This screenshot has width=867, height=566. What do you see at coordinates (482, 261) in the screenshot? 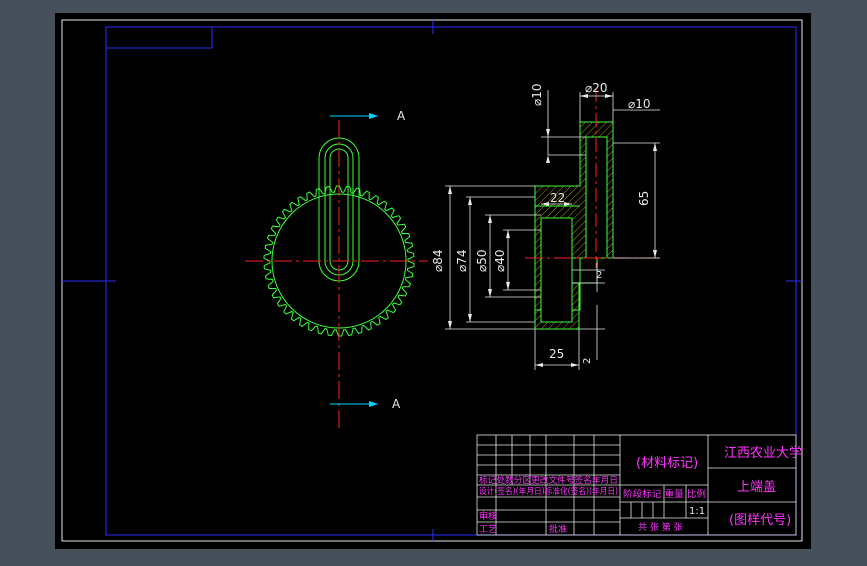
I see `dim-d50: ⌀50` at bounding box center [482, 261].